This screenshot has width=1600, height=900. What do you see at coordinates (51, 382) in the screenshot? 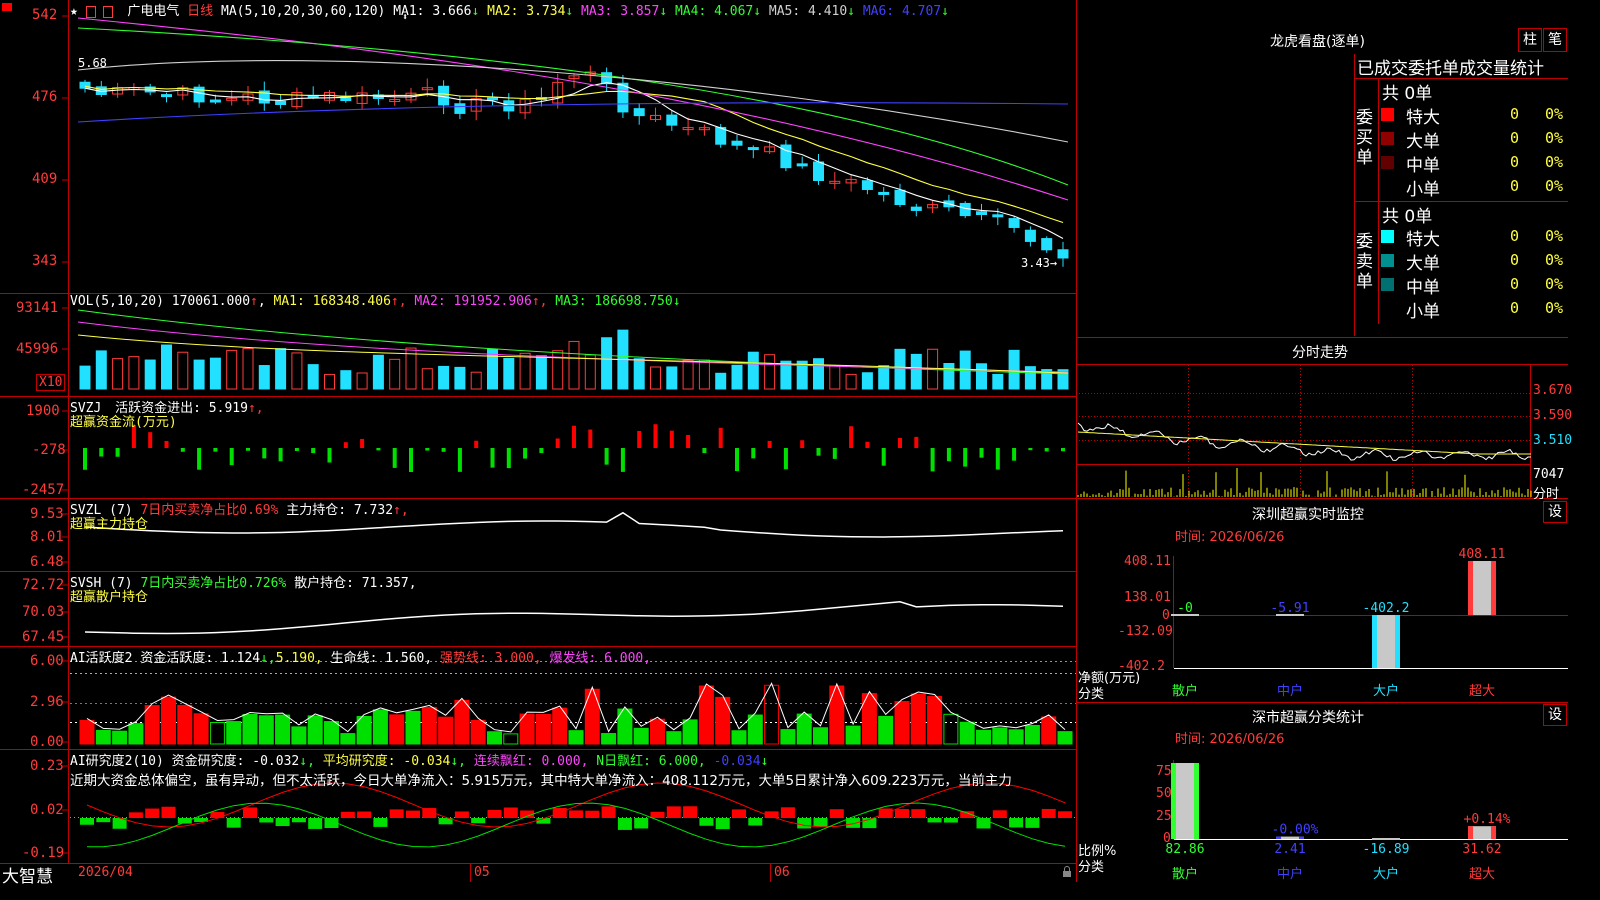
I see `vol-unit-badge: X10` at bounding box center [51, 382].